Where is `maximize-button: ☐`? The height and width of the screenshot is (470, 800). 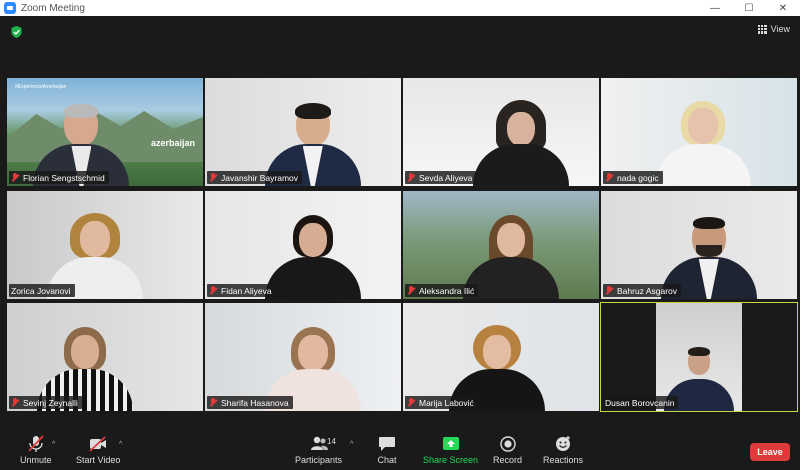
maximize-button: ☐ is located at coordinates (749, 8).